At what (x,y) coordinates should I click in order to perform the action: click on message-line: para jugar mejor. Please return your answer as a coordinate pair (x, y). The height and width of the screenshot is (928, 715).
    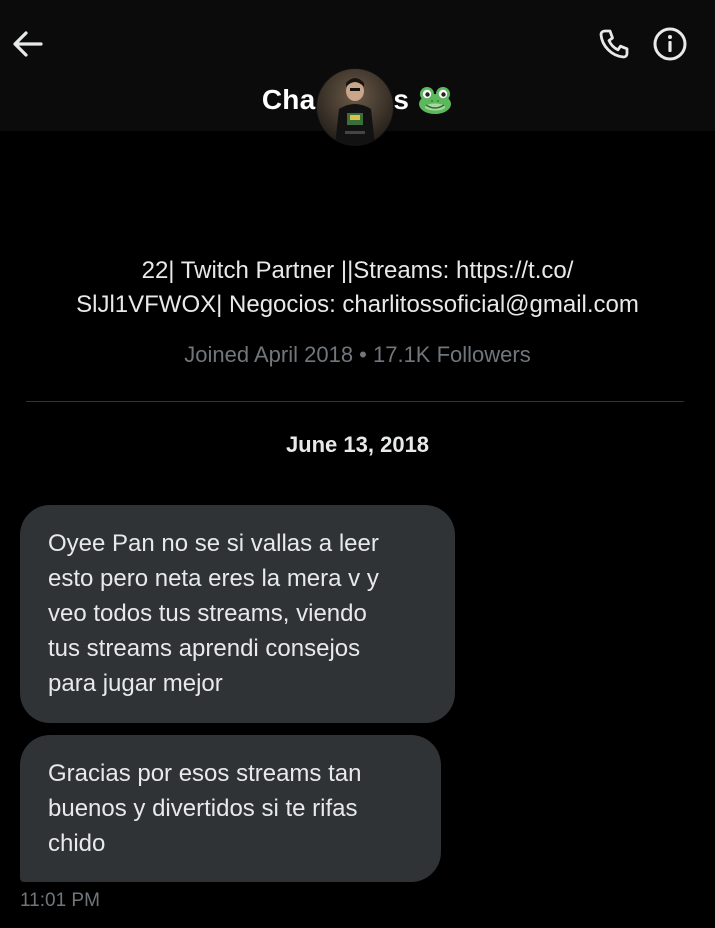
    Looking at the image, I should click on (135, 683).